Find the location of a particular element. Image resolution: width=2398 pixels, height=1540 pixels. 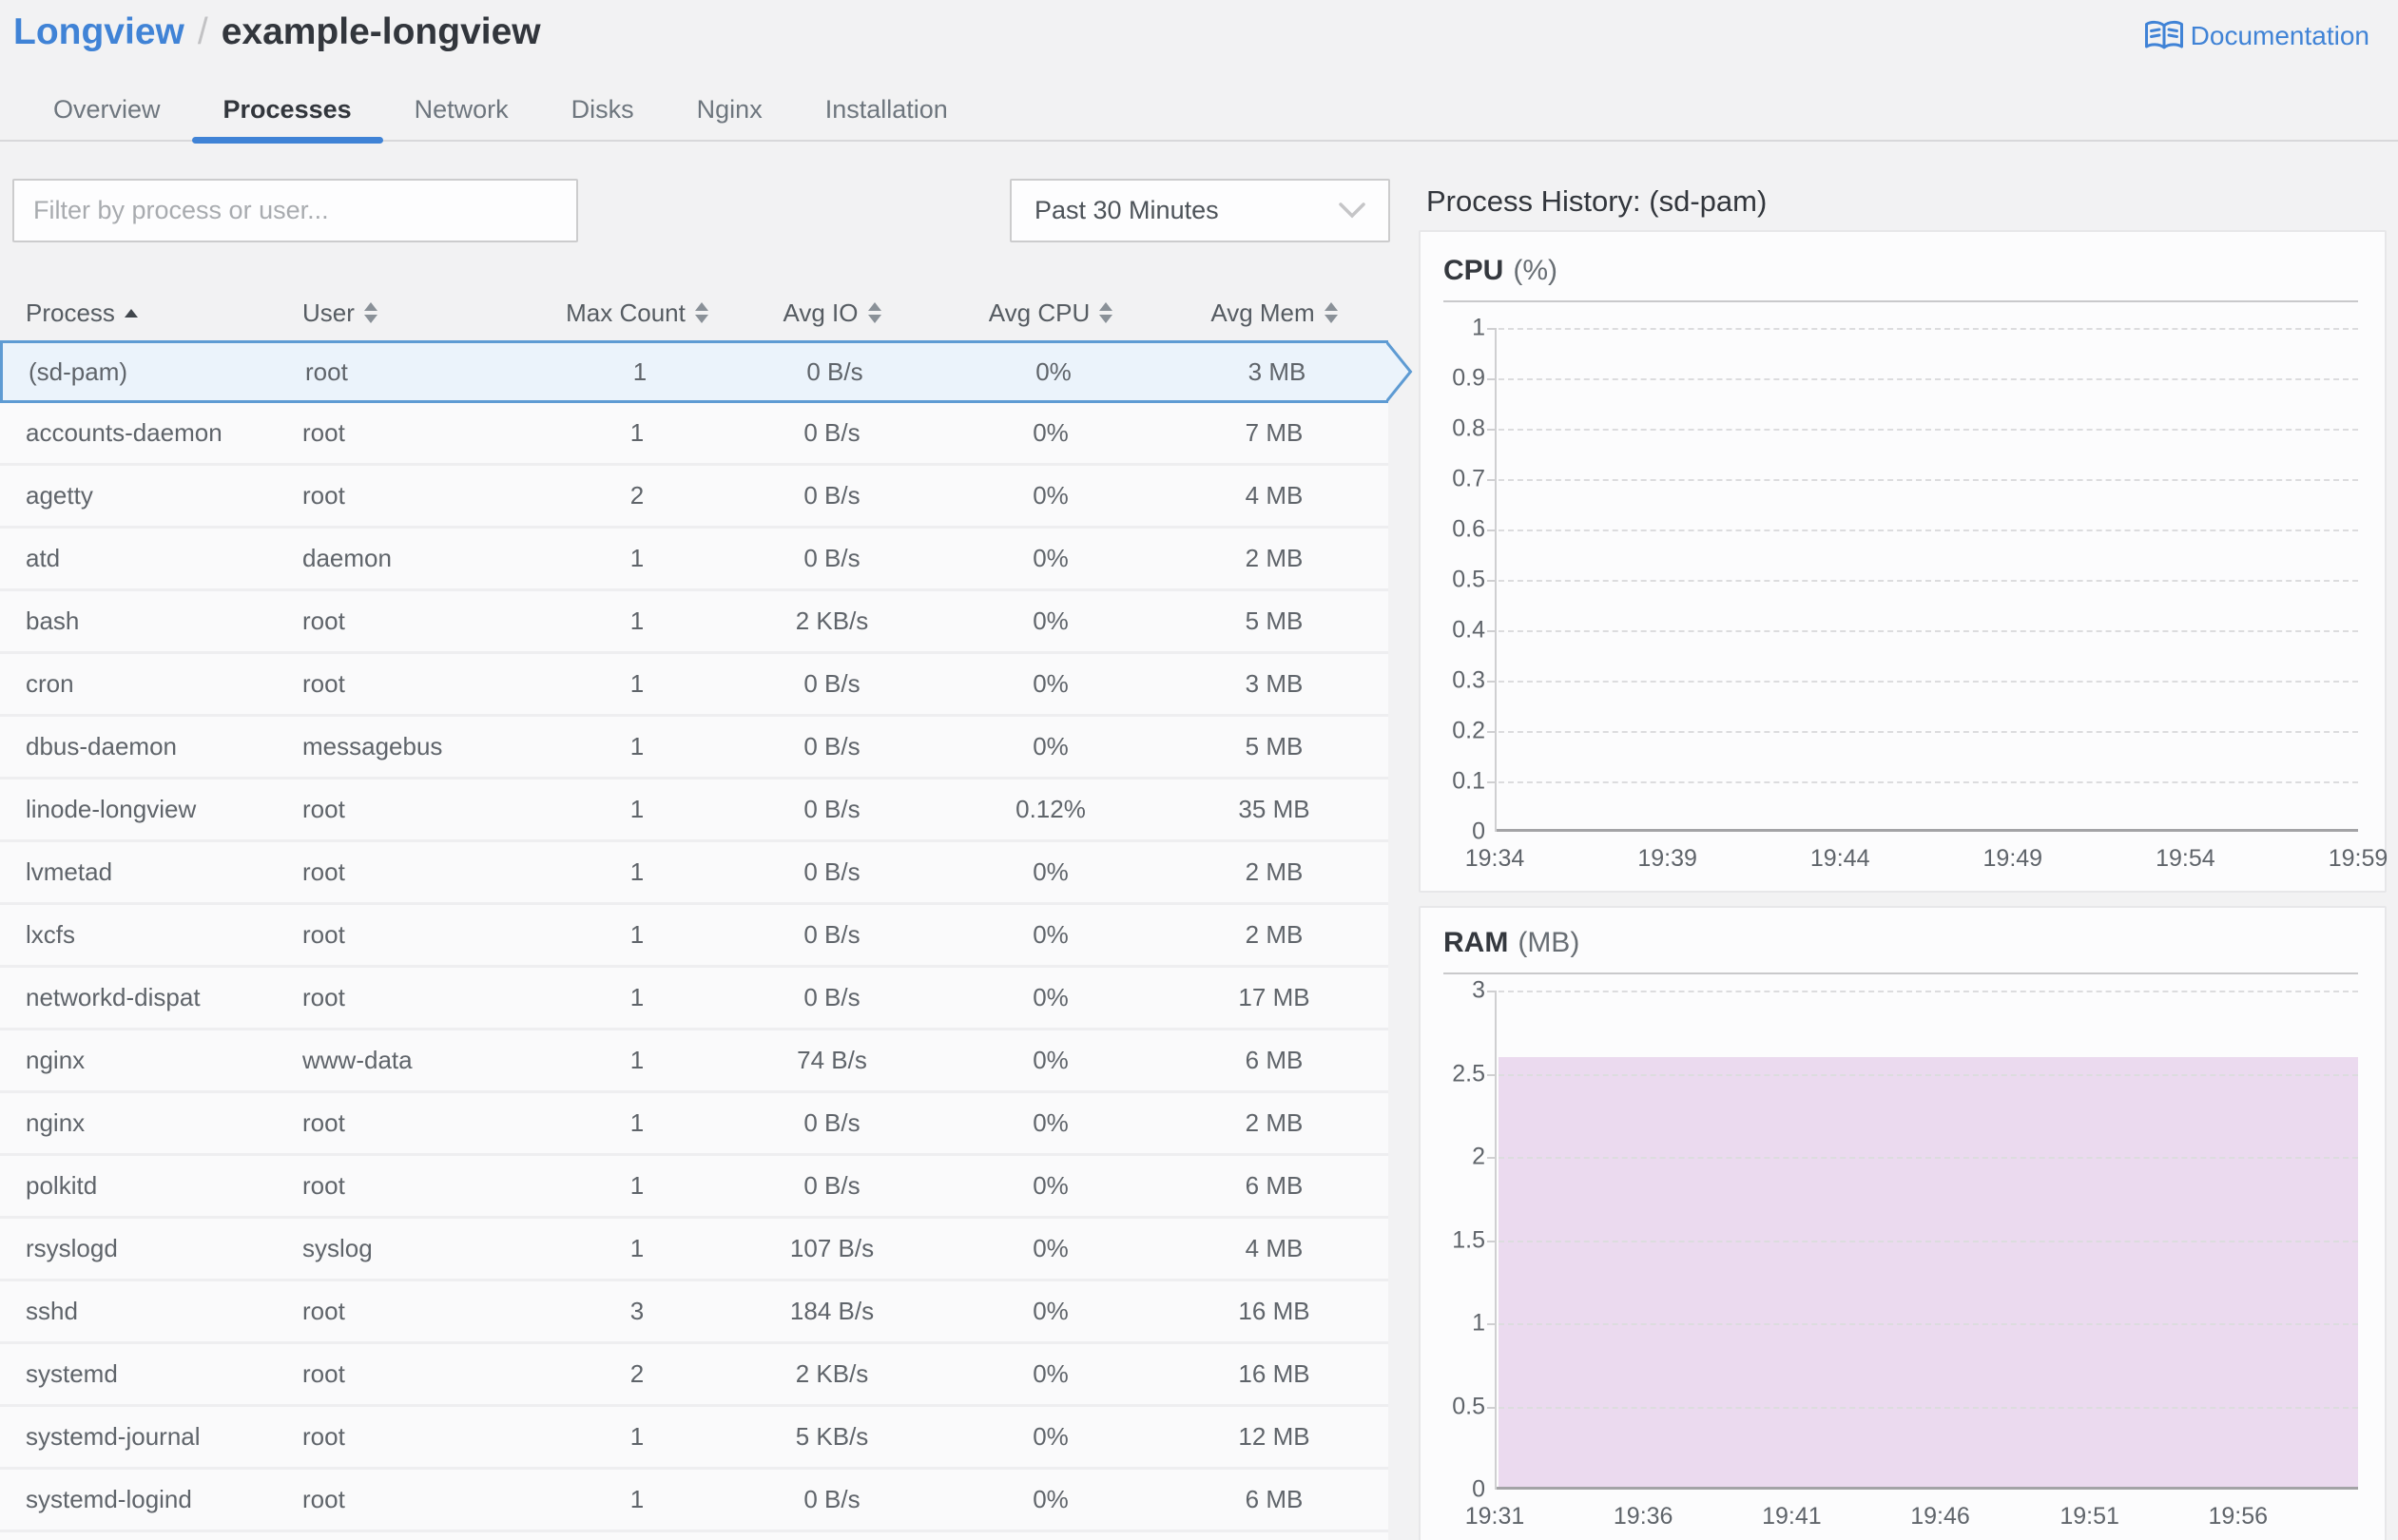

table-row: systemd-logind root 1 0 B/s 0% 6 MB is located at coordinates (694, 1501).